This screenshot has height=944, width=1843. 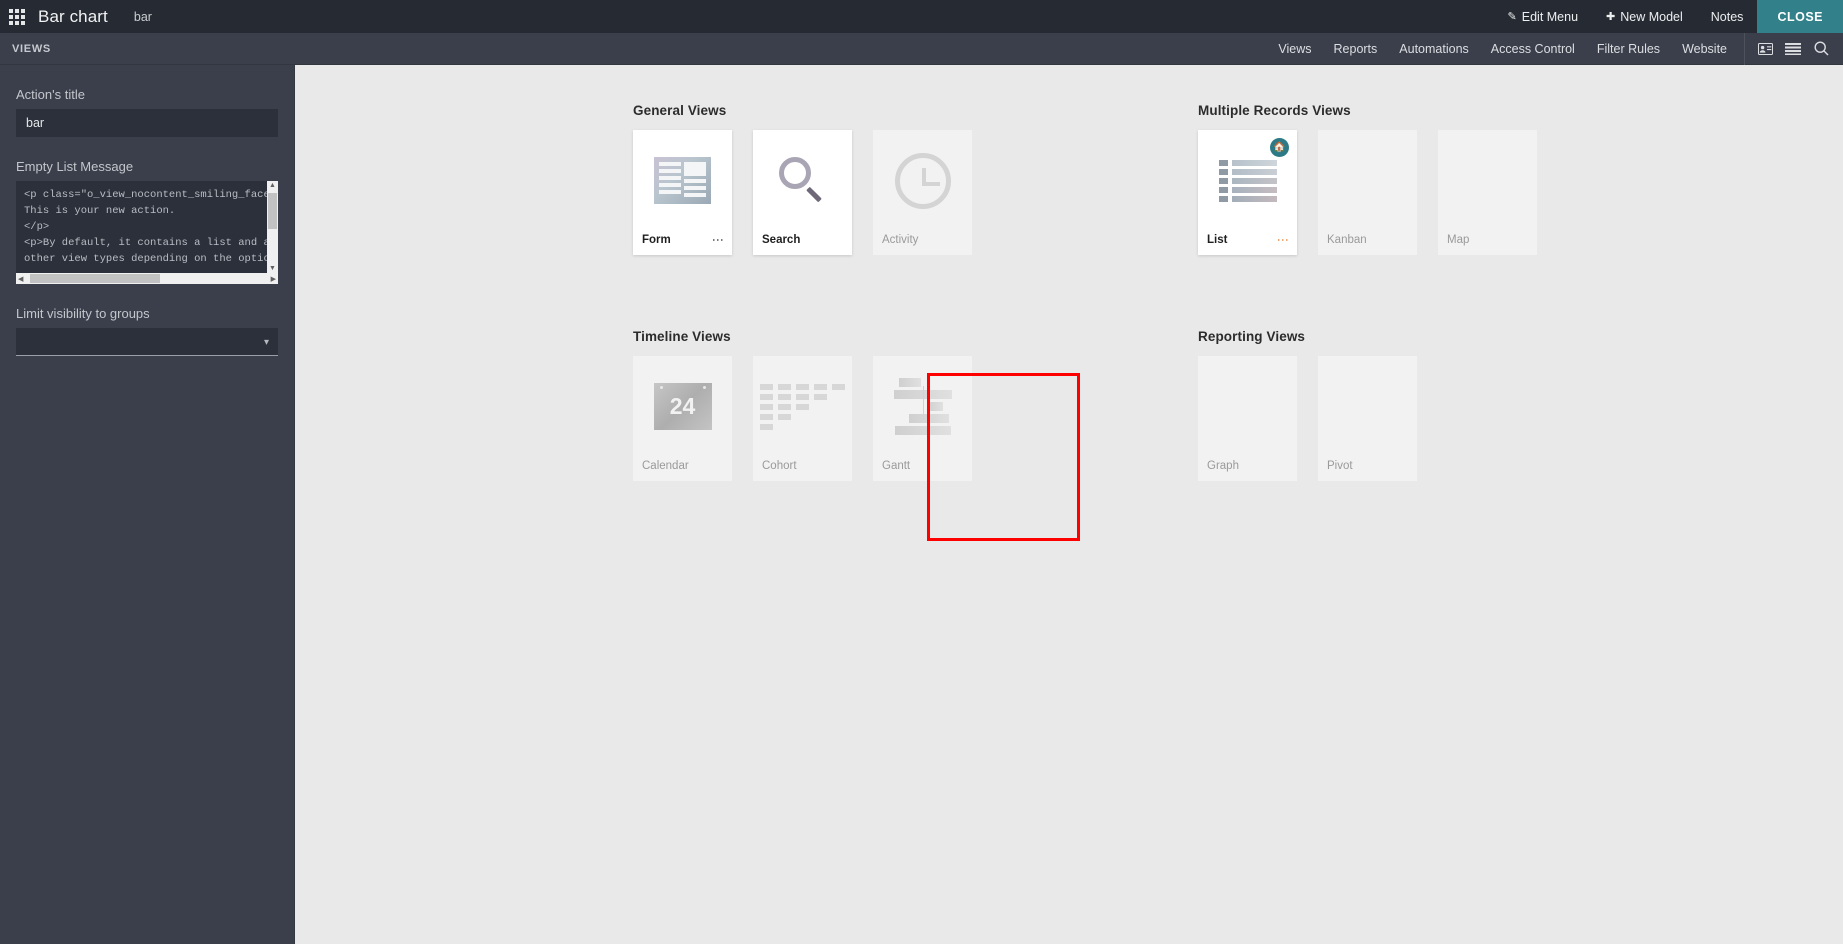 I want to click on view-card-cohort: Cohort, so click(x=802, y=418).